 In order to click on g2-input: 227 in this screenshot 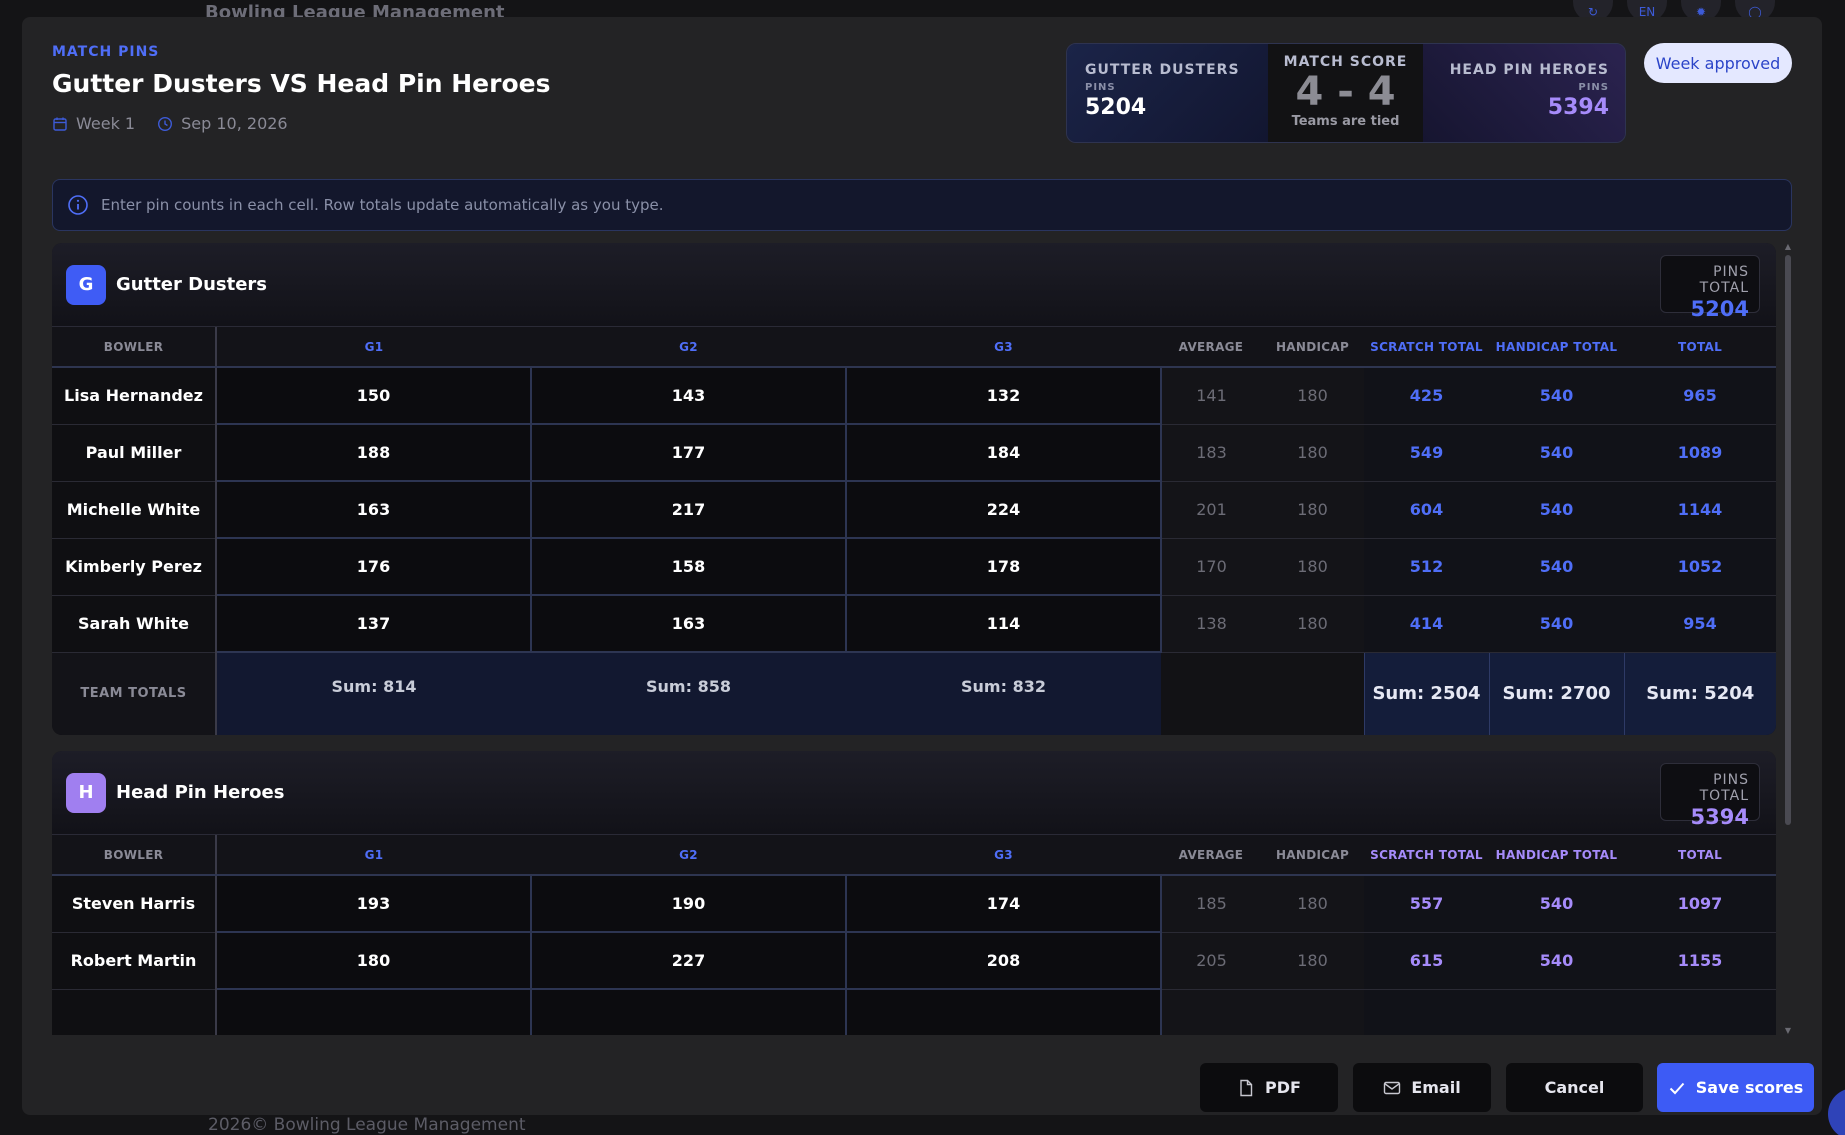, I will do `click(688, 960)`.